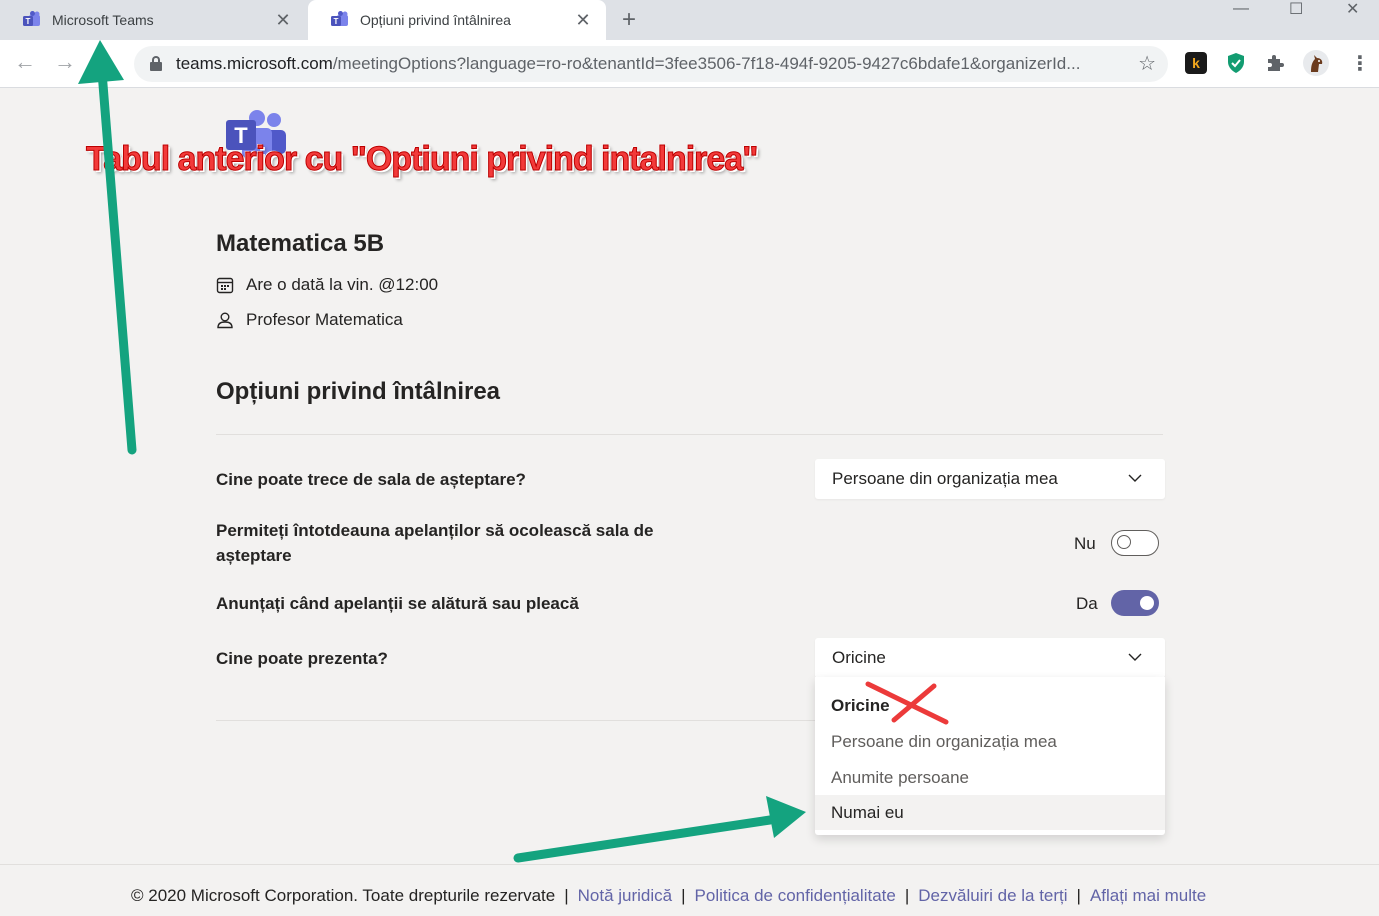  What do you see at coordinates (992, 895) in the screenshot?
I see `footer-link-third-party: Dezvăluiri de la terți` at bounding box center [992, 895].